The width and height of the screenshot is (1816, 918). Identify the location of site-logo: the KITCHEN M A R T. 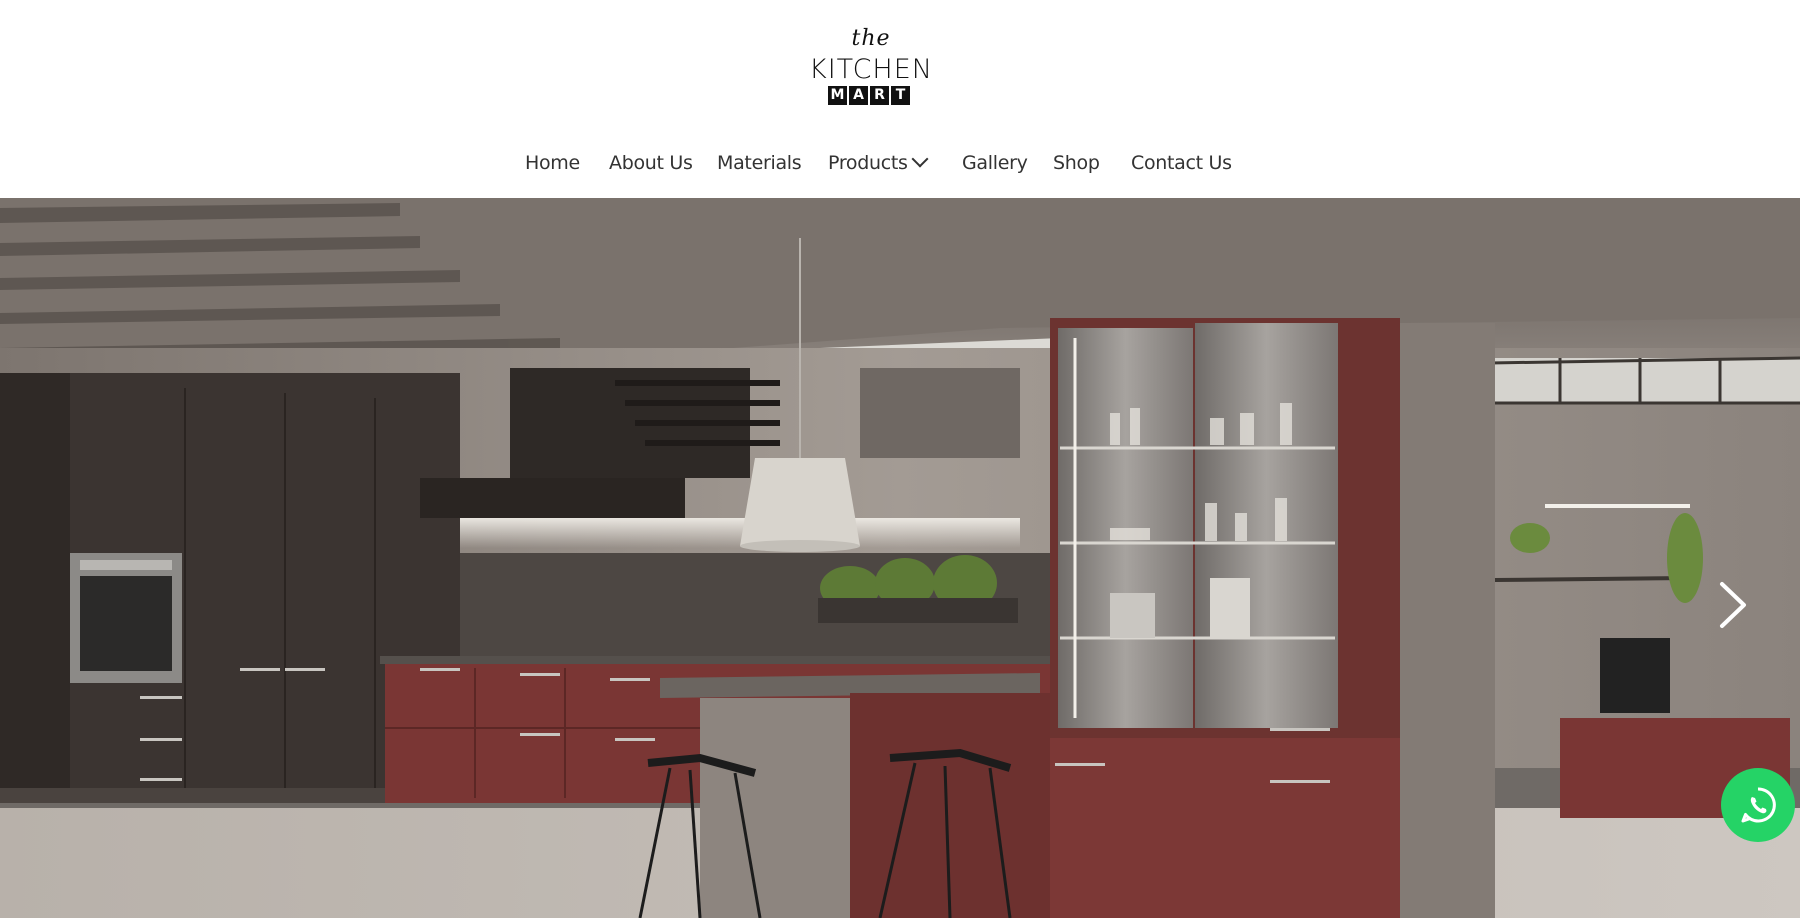
(871, 68).